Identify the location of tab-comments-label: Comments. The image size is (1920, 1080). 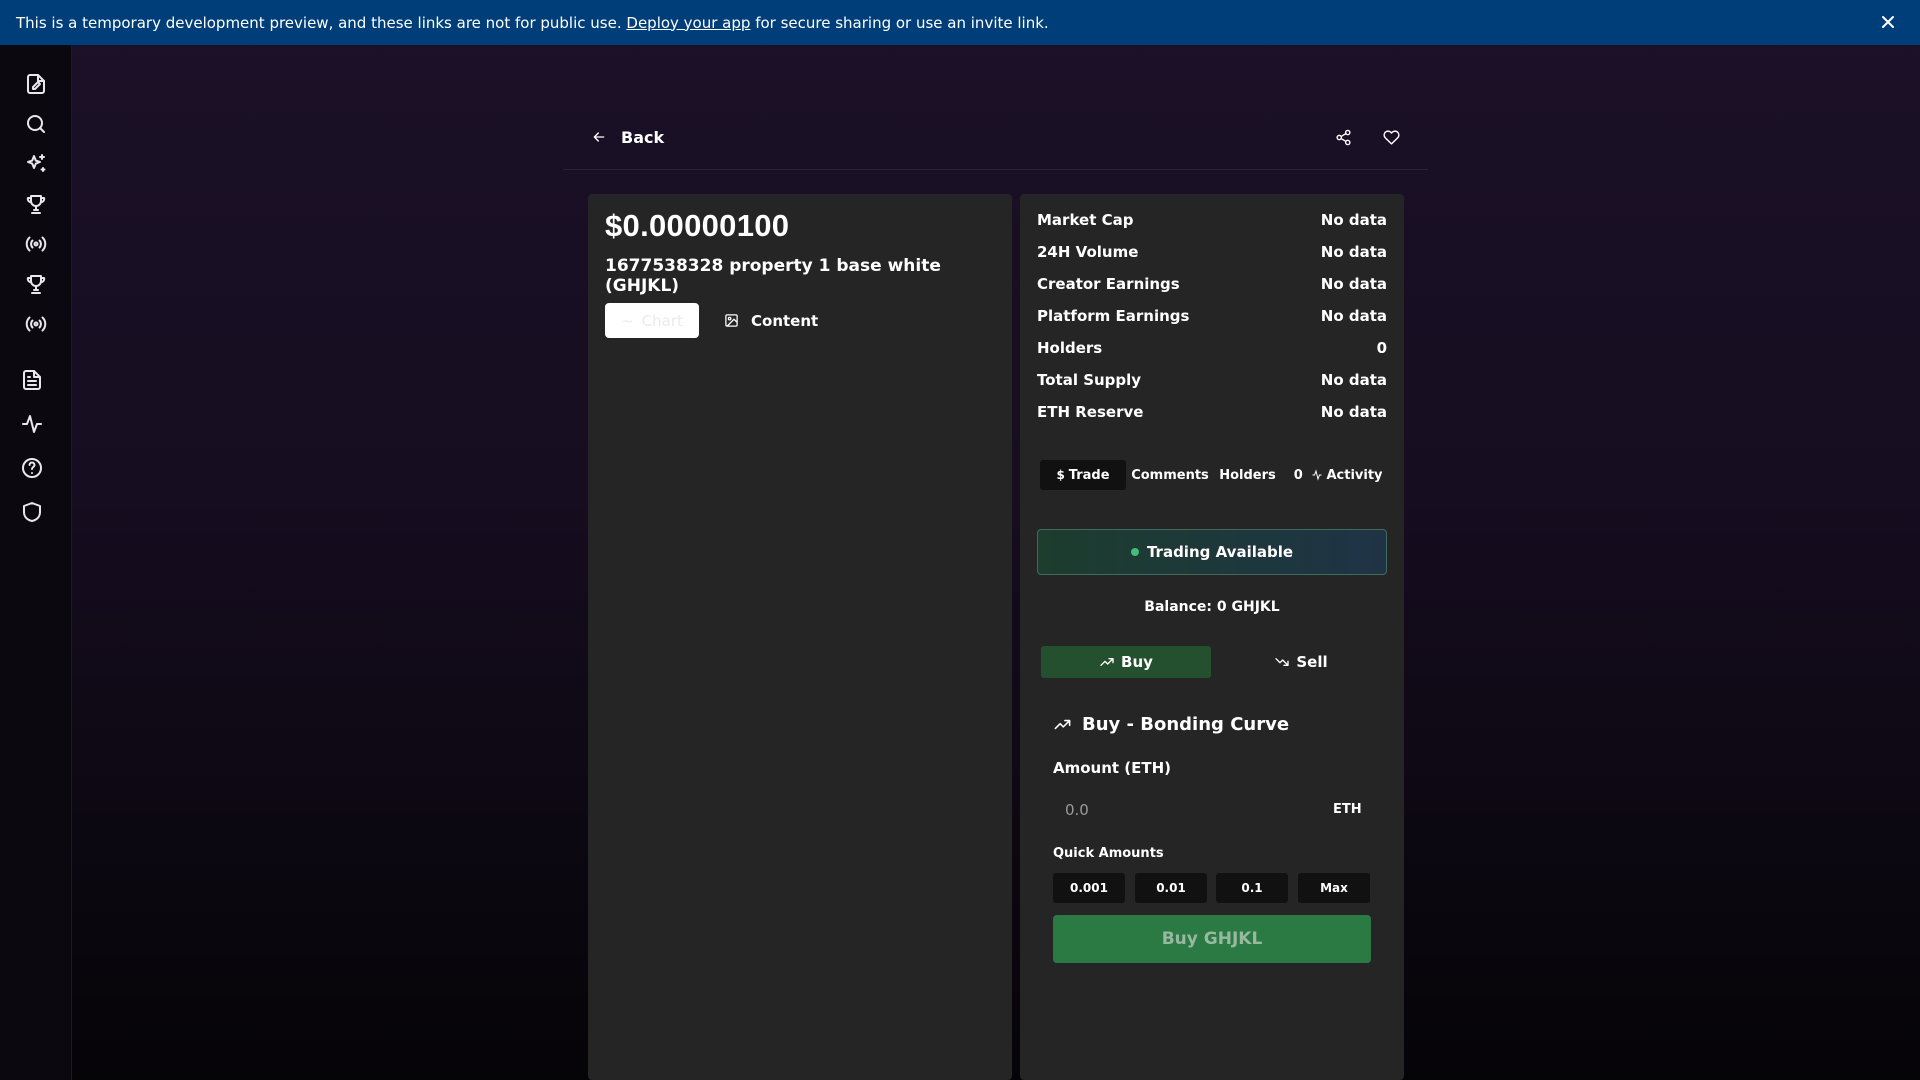
(1170, 475).